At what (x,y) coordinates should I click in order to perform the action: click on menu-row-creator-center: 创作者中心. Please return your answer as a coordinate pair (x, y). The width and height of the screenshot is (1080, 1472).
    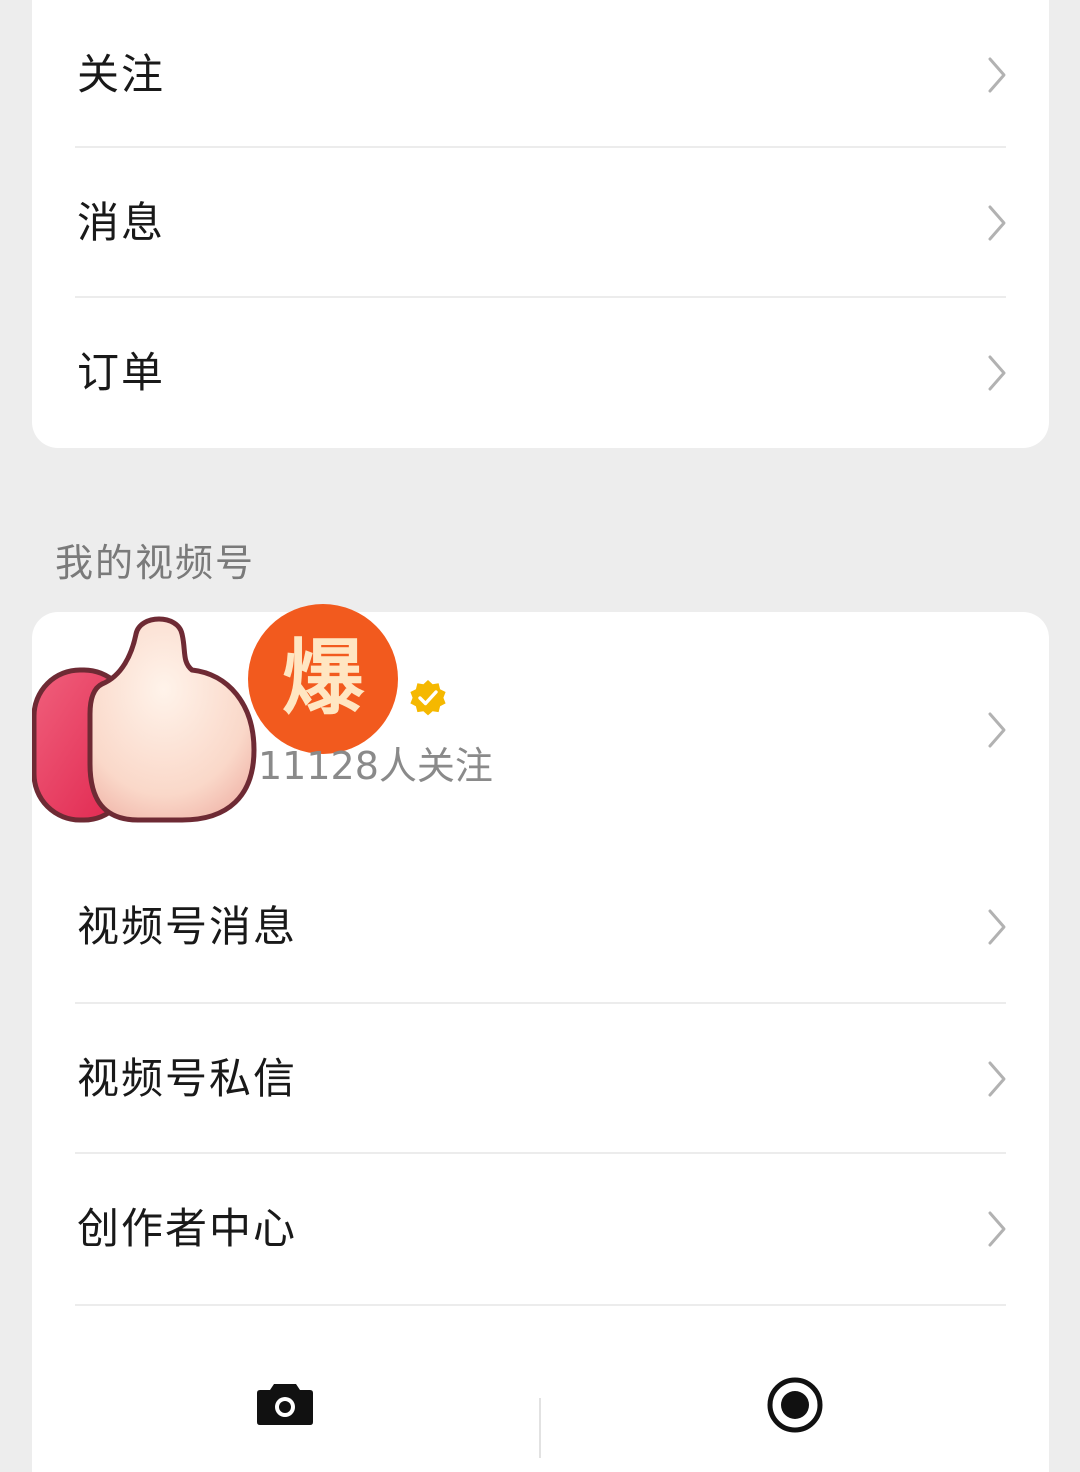
    Looking at the image, I should click on (540, 1229).